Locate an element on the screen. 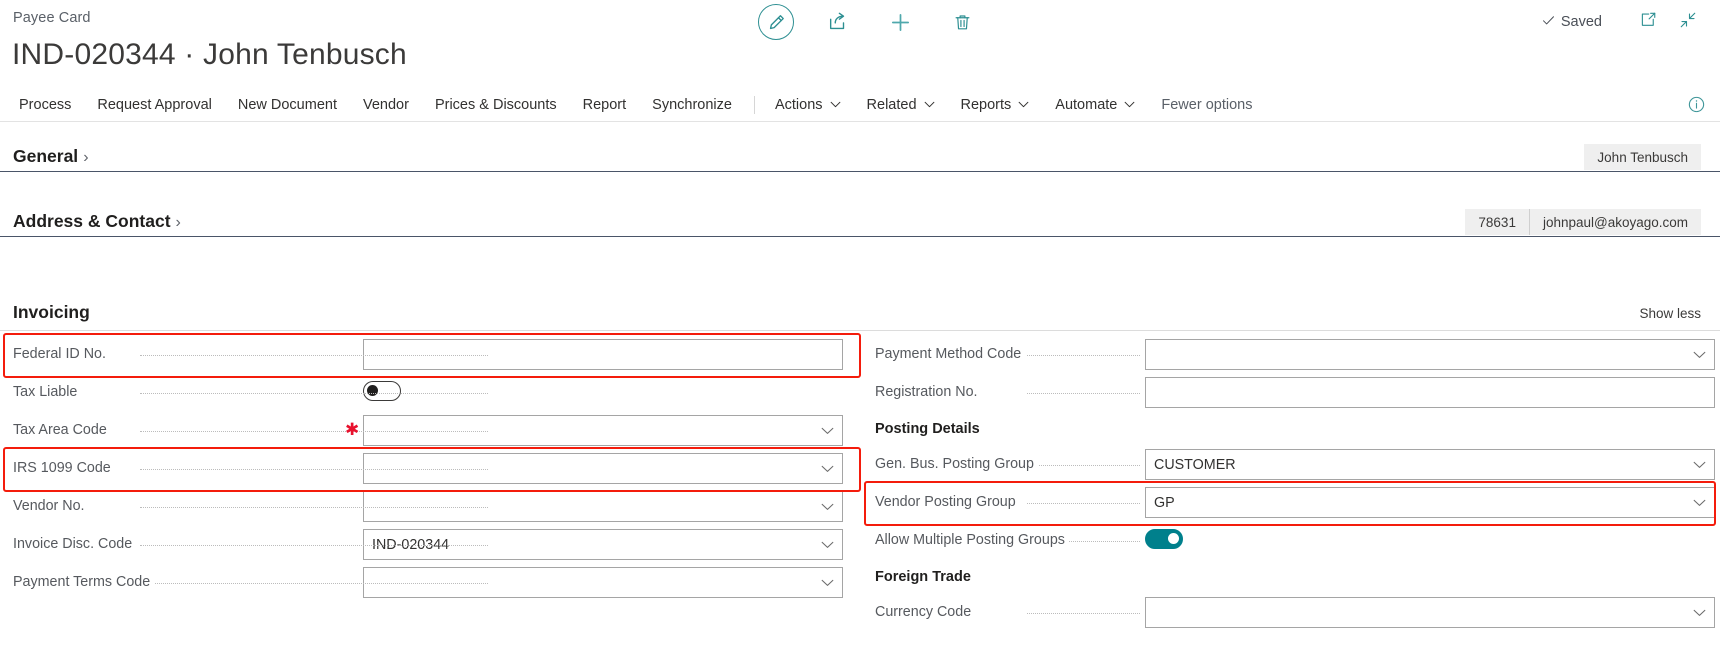  field-label-allow-multiple-posting-groups: Allow Multiple Posting Groups is located at coordinates (972, 540).